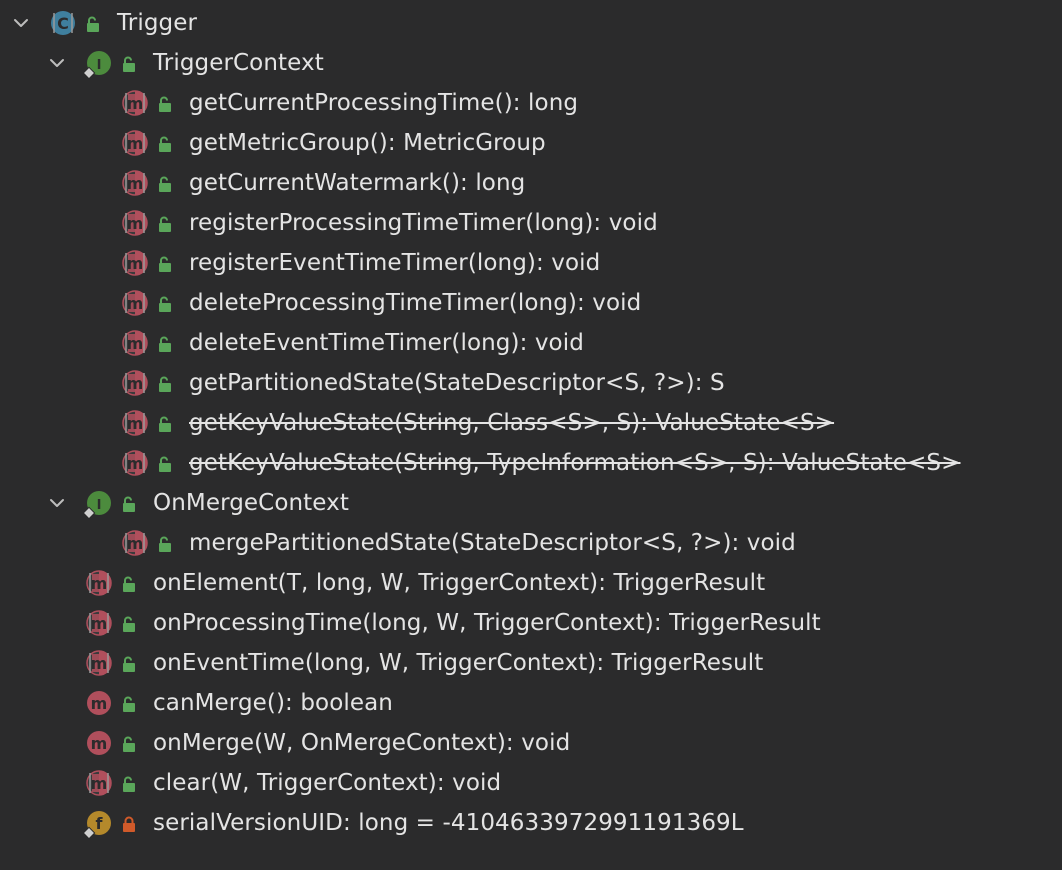 Image resolution: width=1062 pixels, height=870 pixels. I want to click on tree-node-register-processing-time-timer: m registerProcessingTimeTimer(long): void, so click(531, 223).